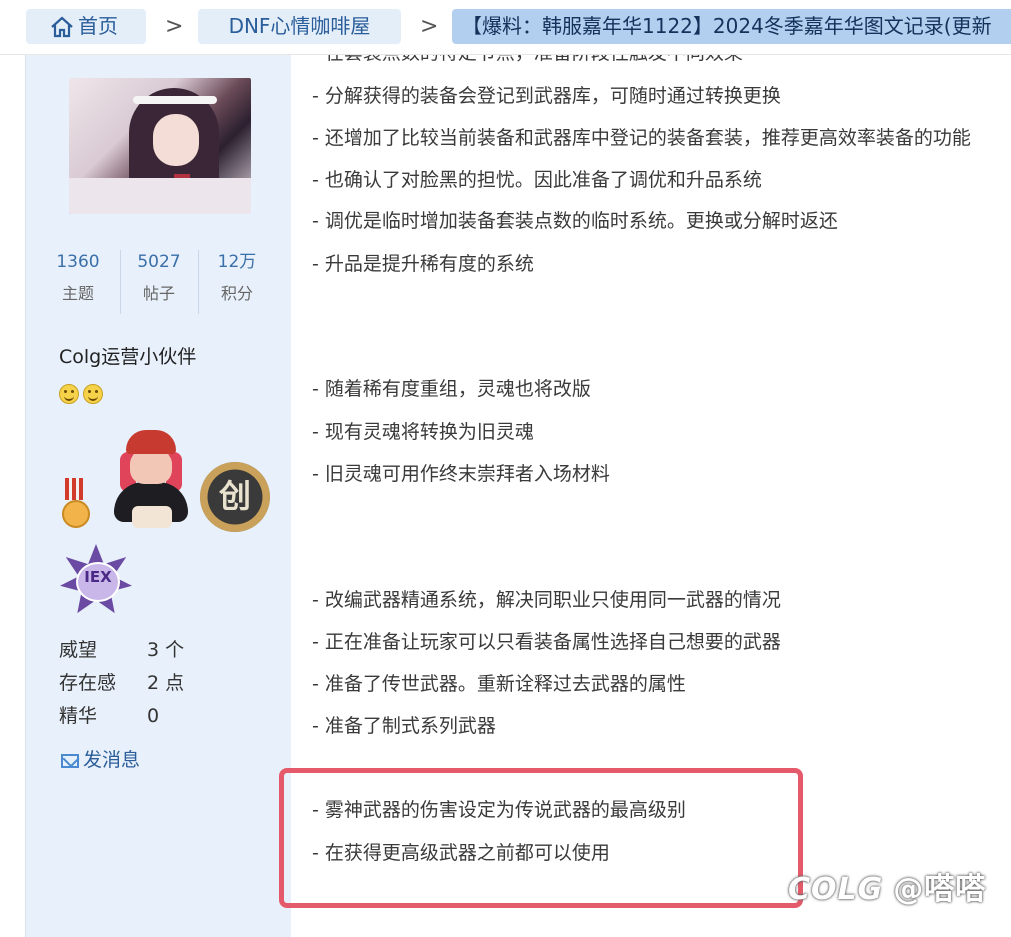  Describe the element at coordinates (299, 26) in the screenshot. I see `breadcrumb-forum: DNF心情咖啡屋` at that location.